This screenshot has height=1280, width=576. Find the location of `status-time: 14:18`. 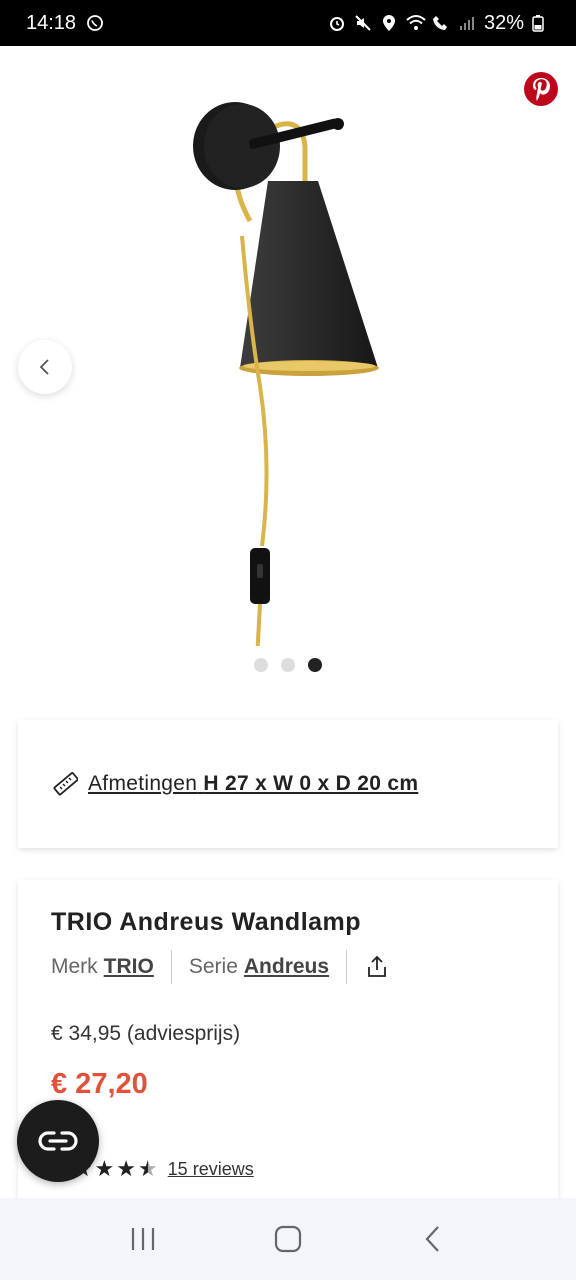

status-time: 14:18 is located at coordinates (51, 22).